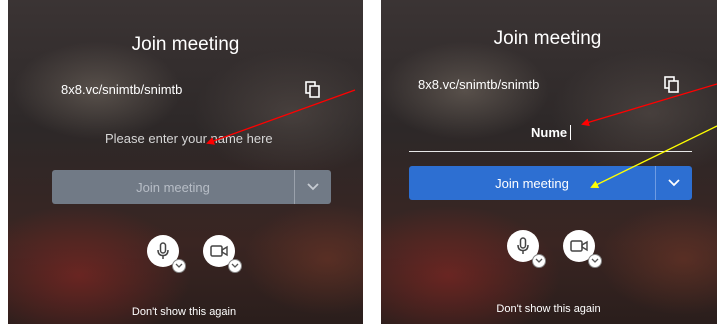 This screenshot has height=324, width=717. Describe the element at coordinates (571, 132) in the screenshot. I see `text-caret` at that location.